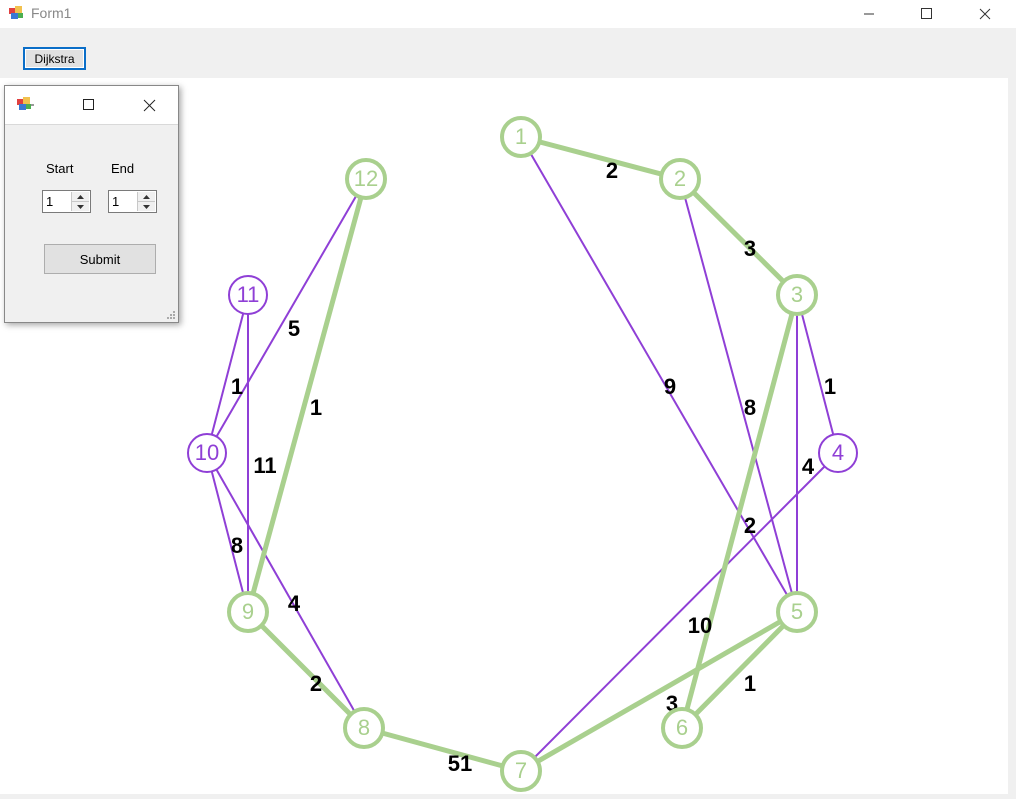  I want to click on close-icon, so click(149, 105).